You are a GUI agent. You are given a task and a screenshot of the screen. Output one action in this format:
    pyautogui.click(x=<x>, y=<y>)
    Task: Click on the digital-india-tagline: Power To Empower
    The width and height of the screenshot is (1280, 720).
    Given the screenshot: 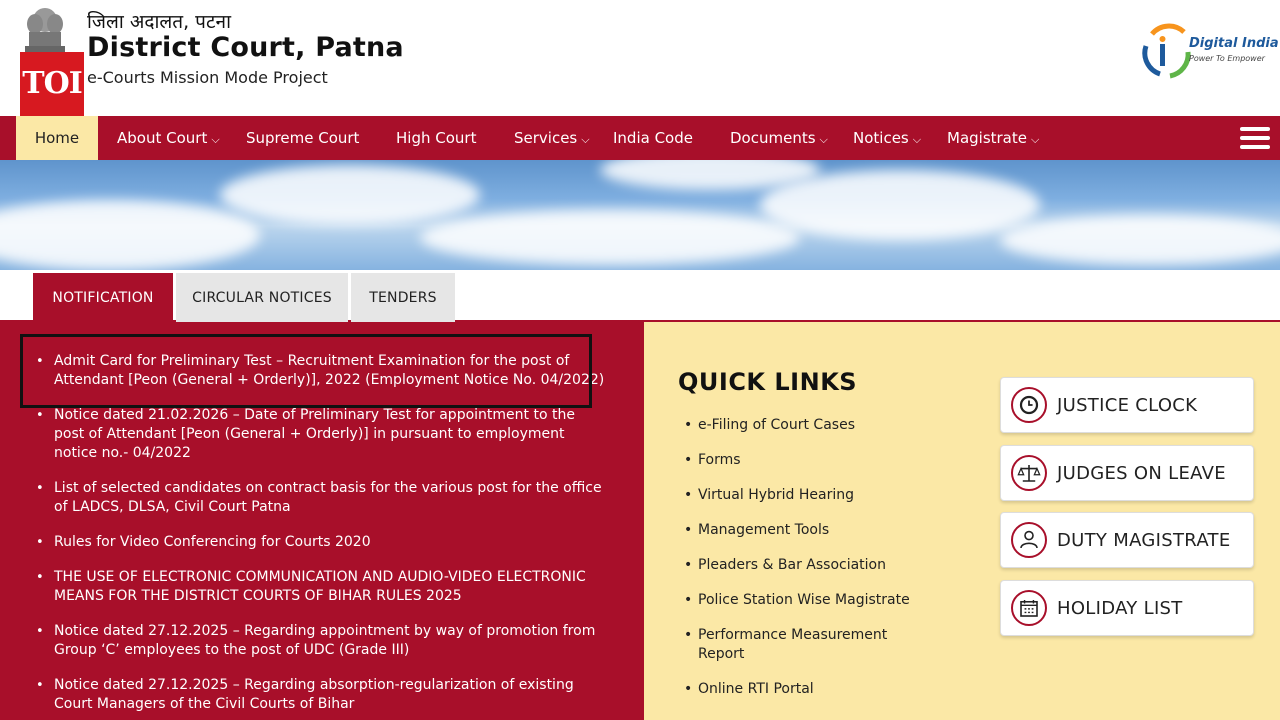 What is the action you would take?
    pyautogui.click(x=1227, y=58)
    